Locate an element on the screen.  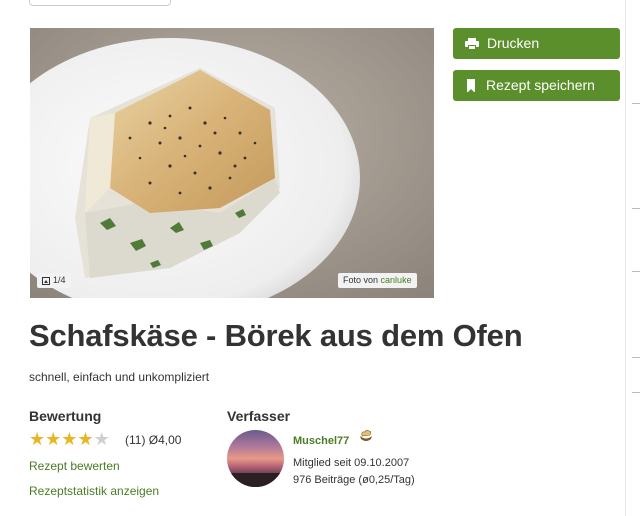
image-icon is located at coordinates (46, 280).